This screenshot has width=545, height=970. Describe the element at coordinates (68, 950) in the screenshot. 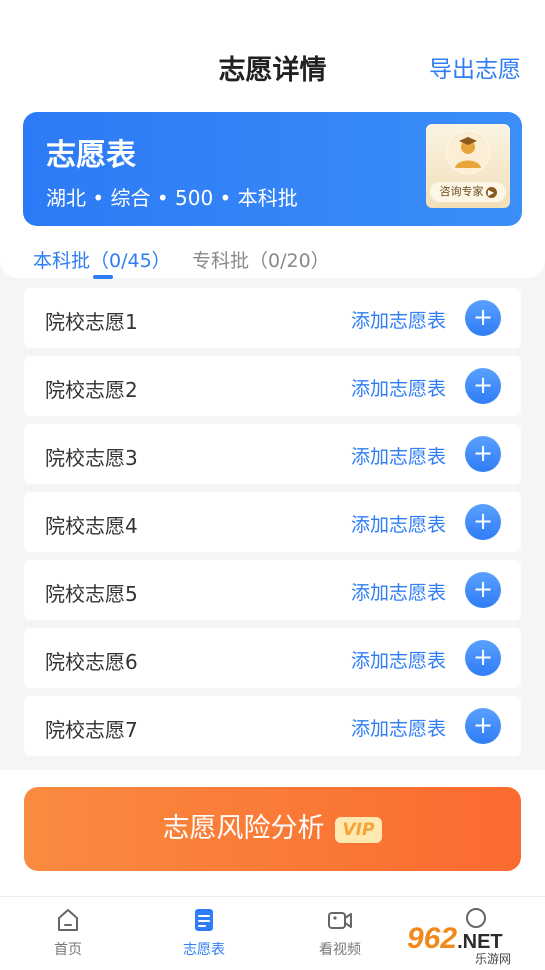

I see `tabbar-label-home: 首页` at that location.